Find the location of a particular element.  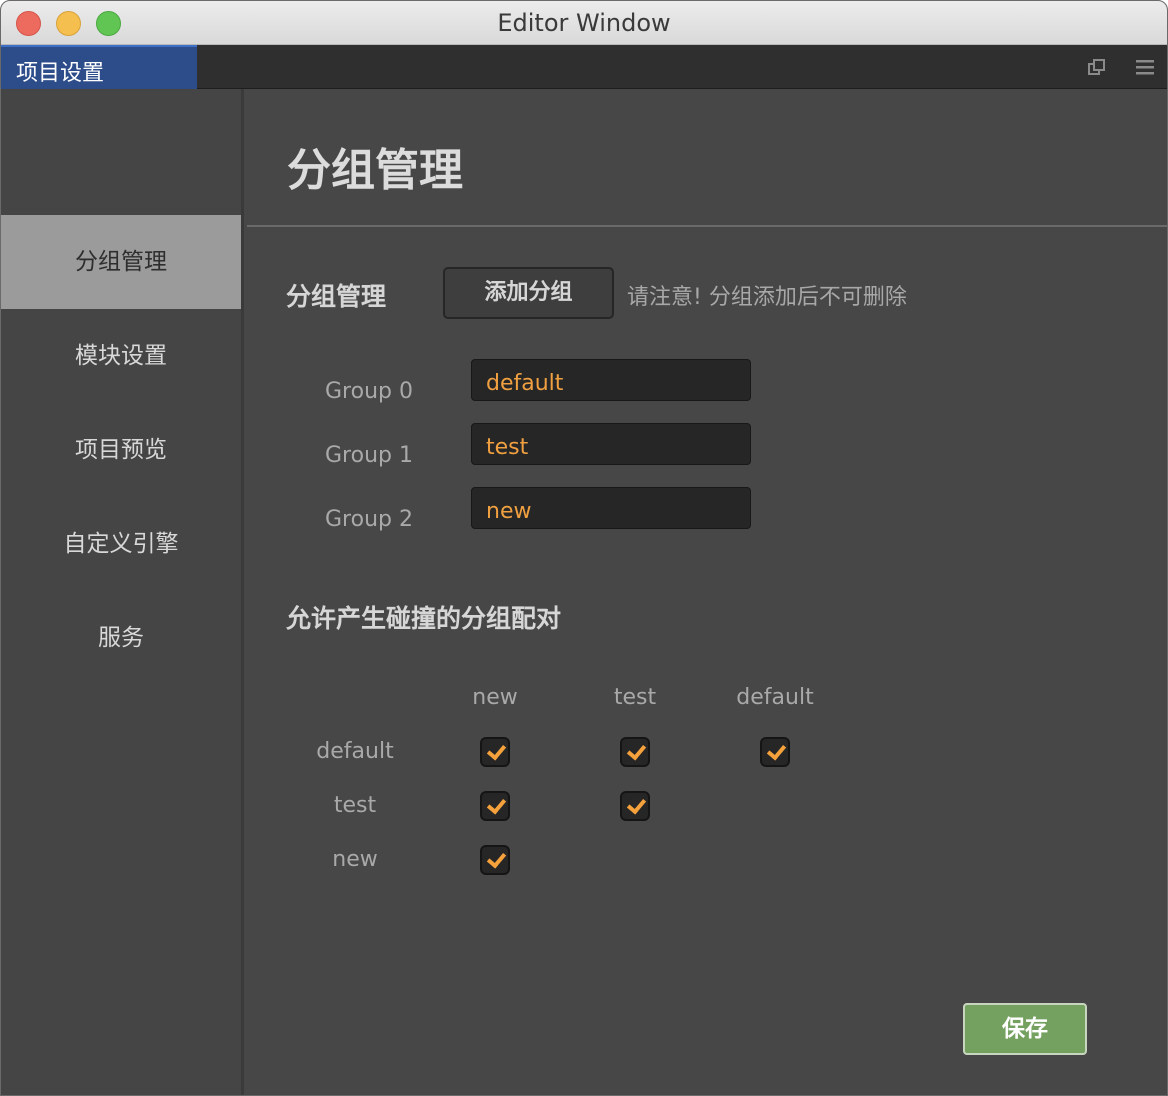

popout-icon is located at coordinates (1097, 67).